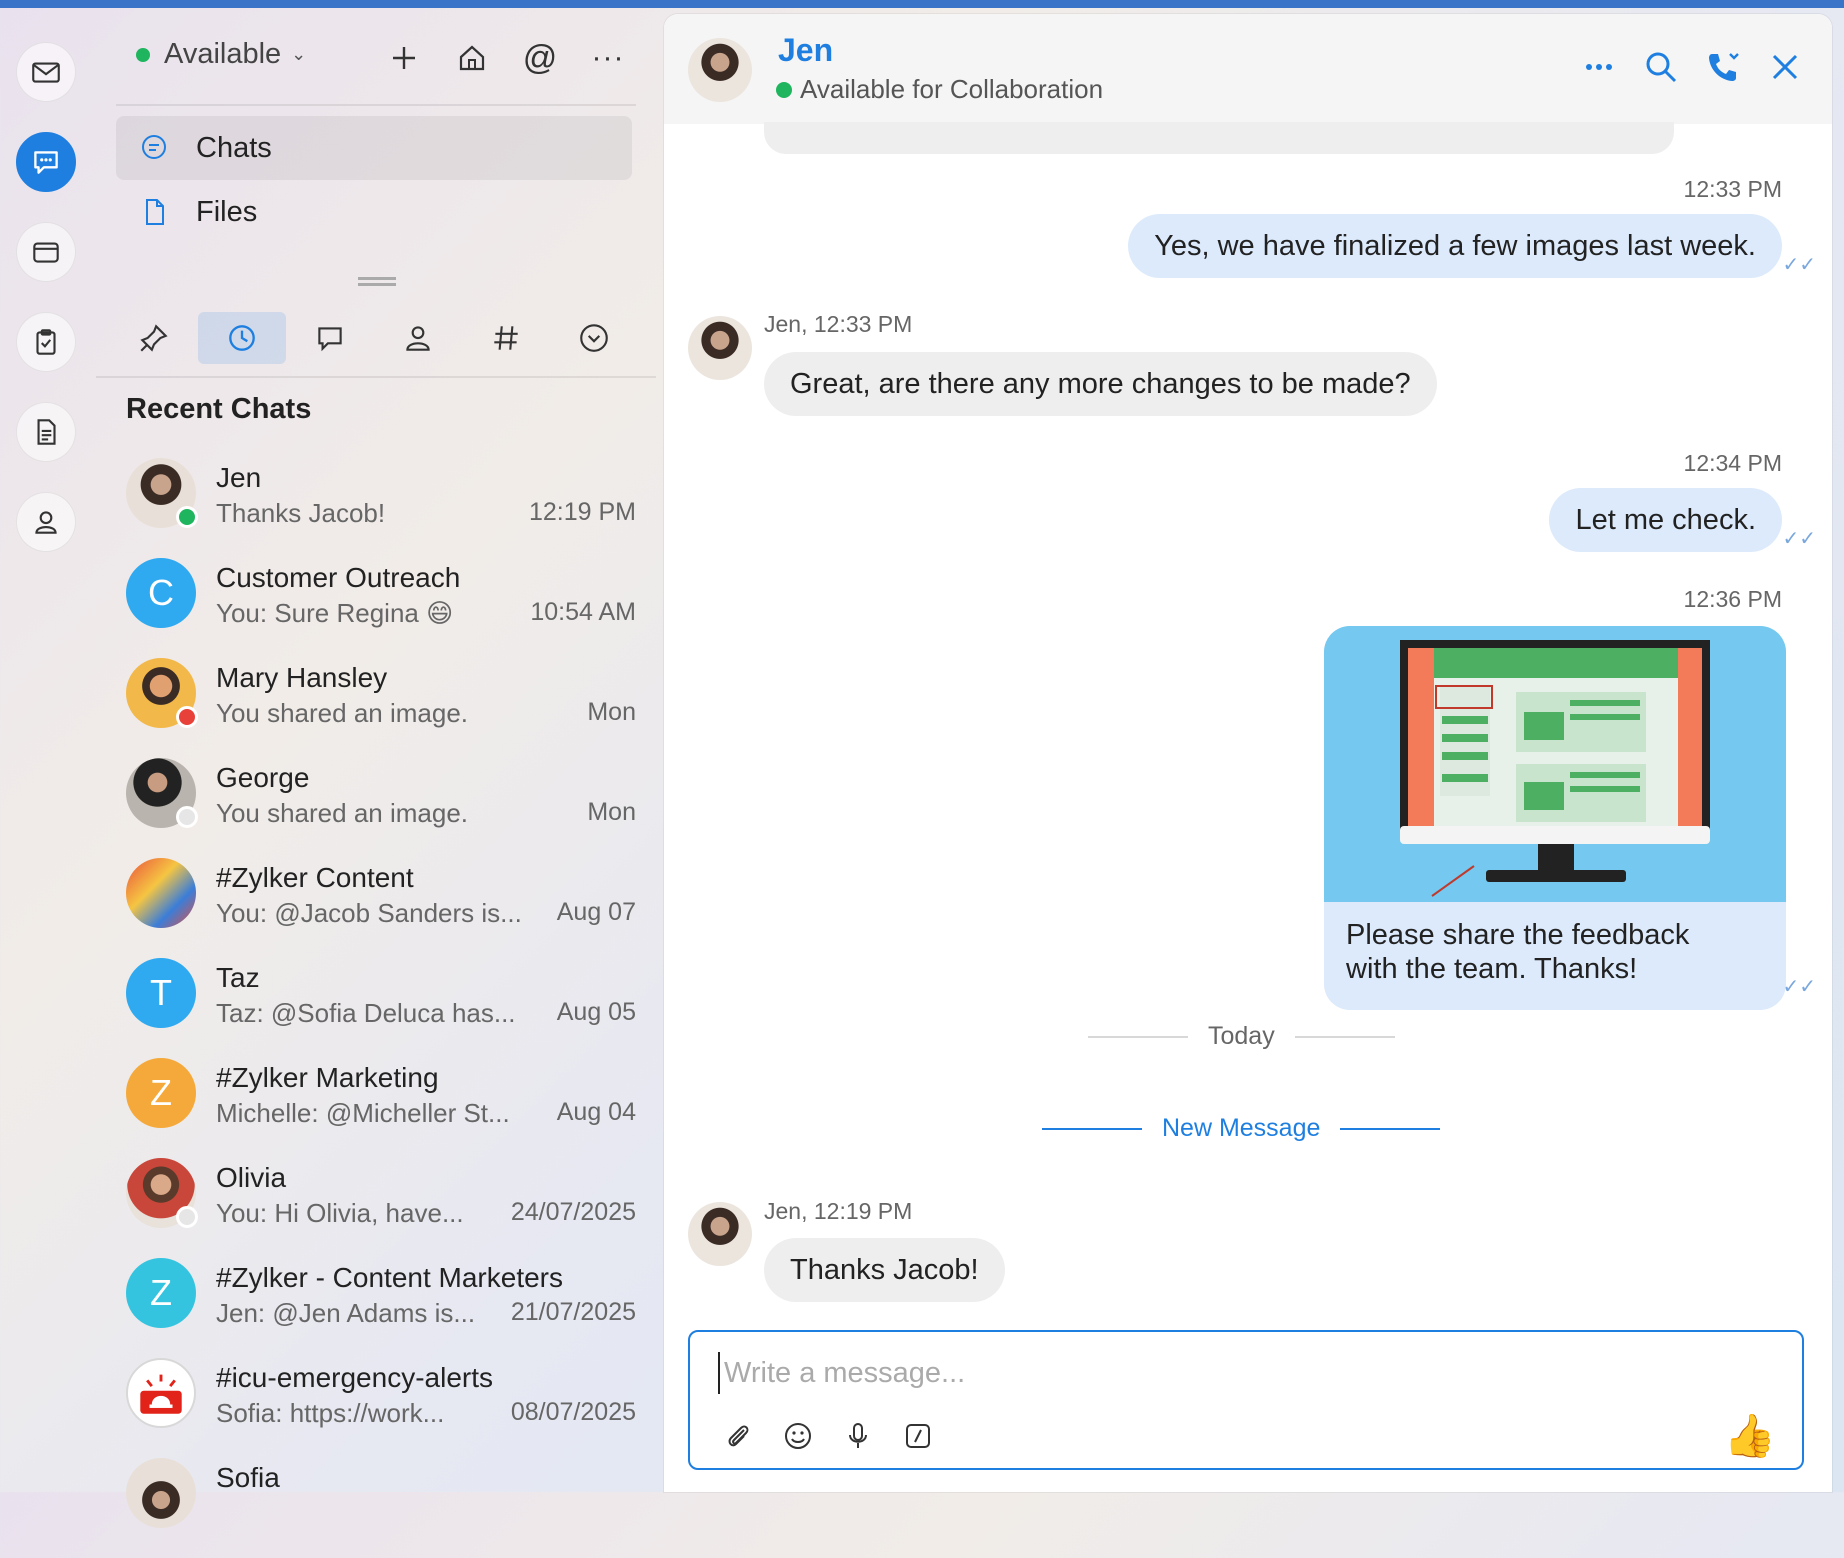 The height and width of the screenshot is (1558, 1844). I want to click on status-selector: Available ⌄, so click(221, 54).